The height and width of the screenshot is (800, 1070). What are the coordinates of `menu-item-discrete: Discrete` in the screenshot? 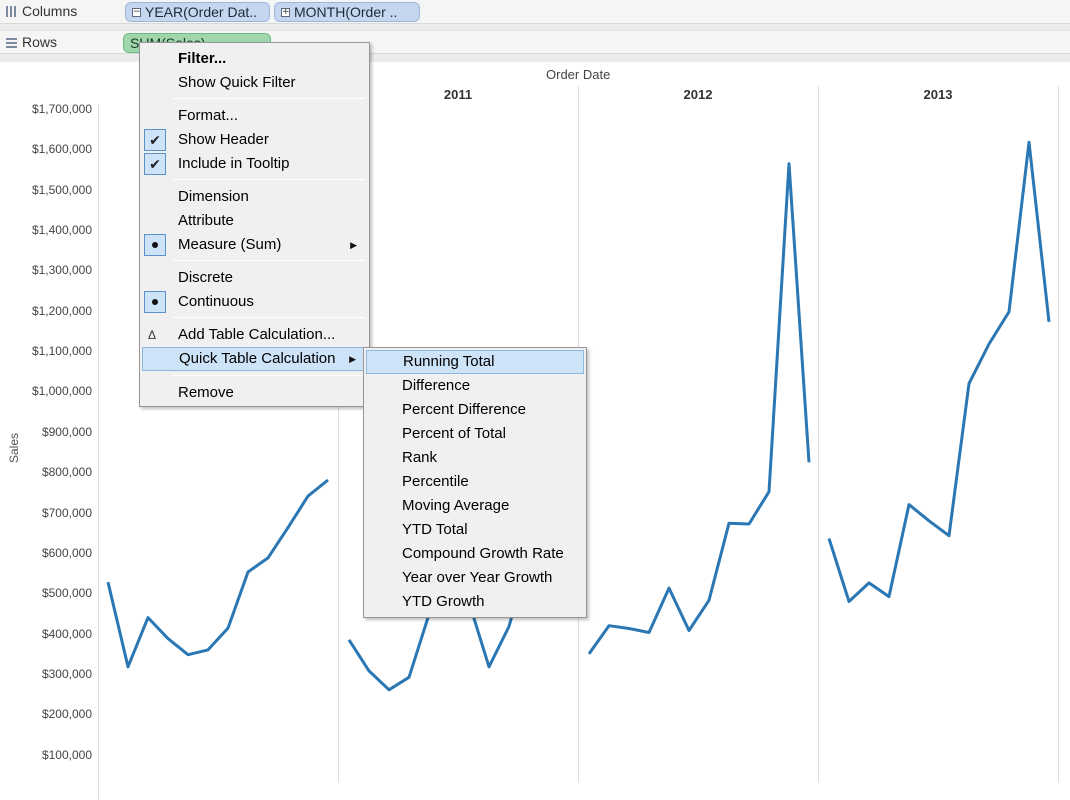 It's located at (254, 278).